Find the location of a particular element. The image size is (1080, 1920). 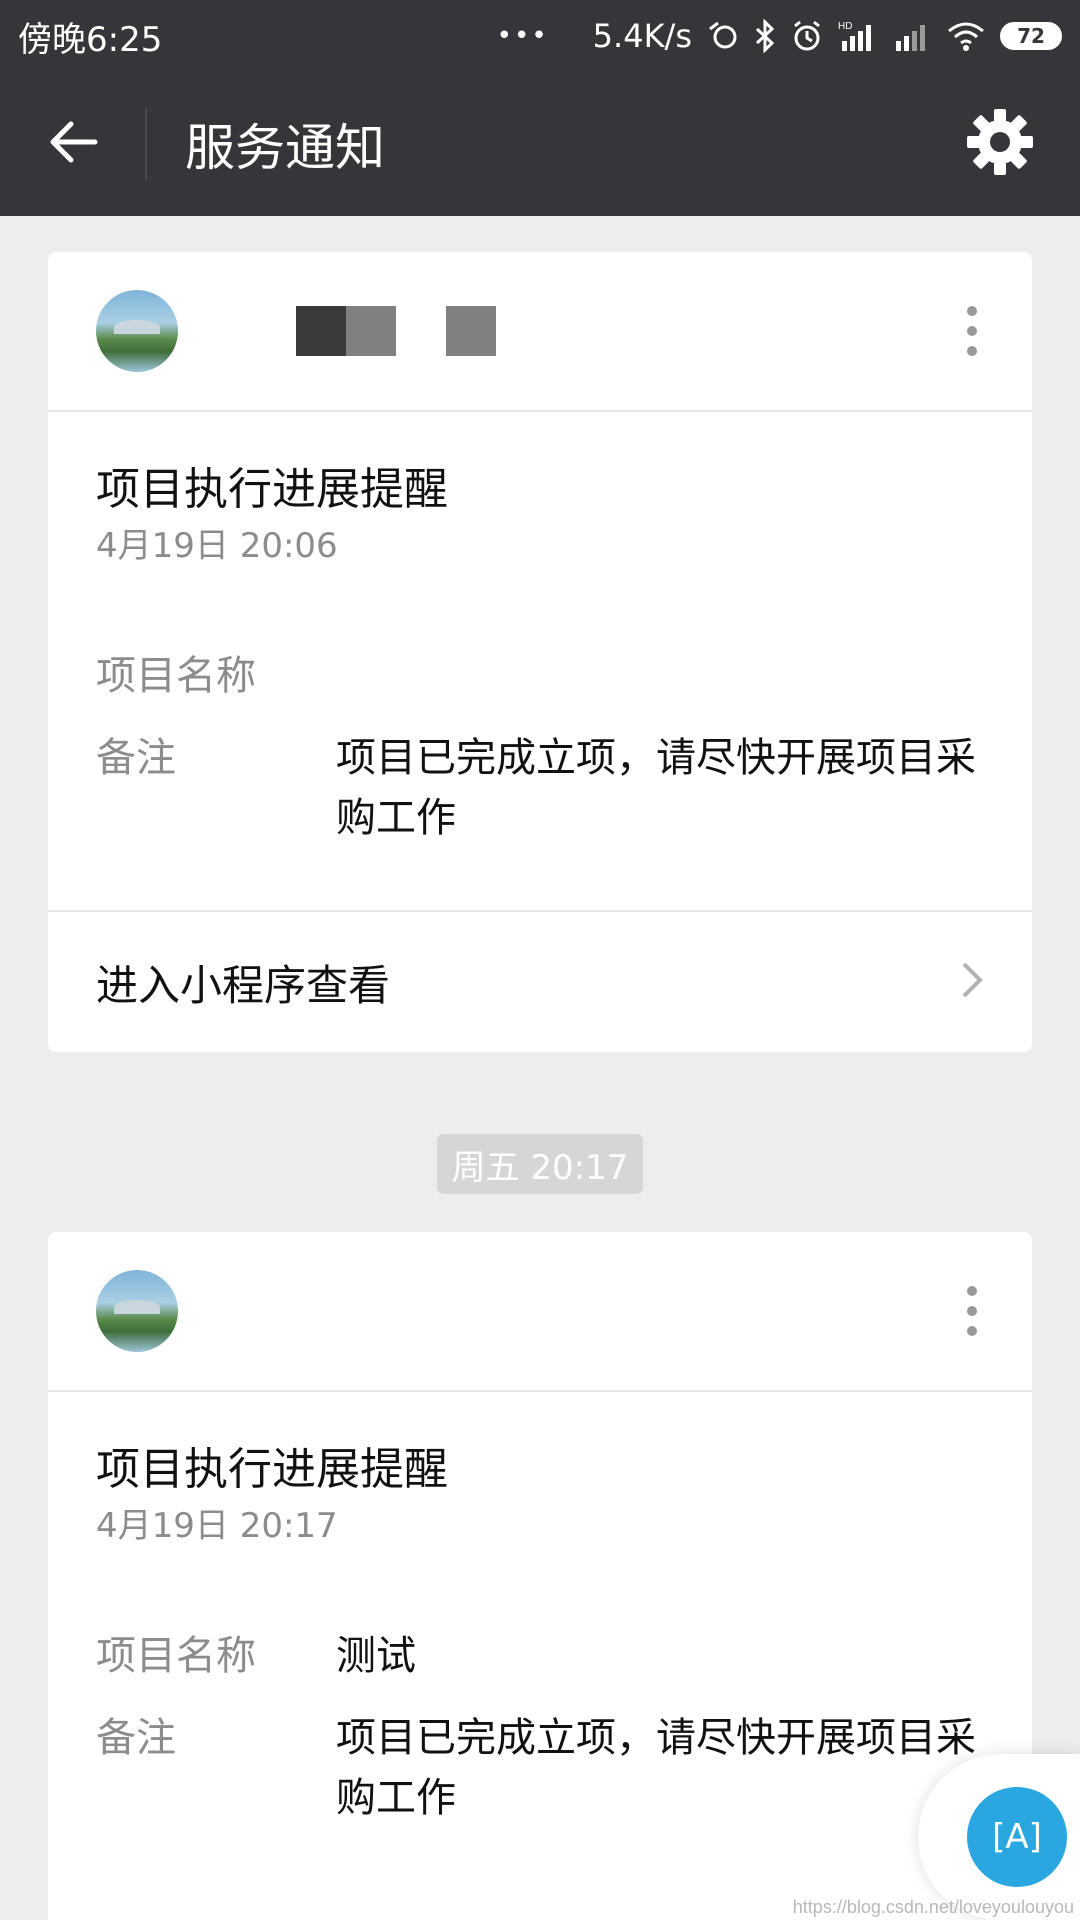

field-row: 项目名称 测试 is located at coordinates (540, 1656).